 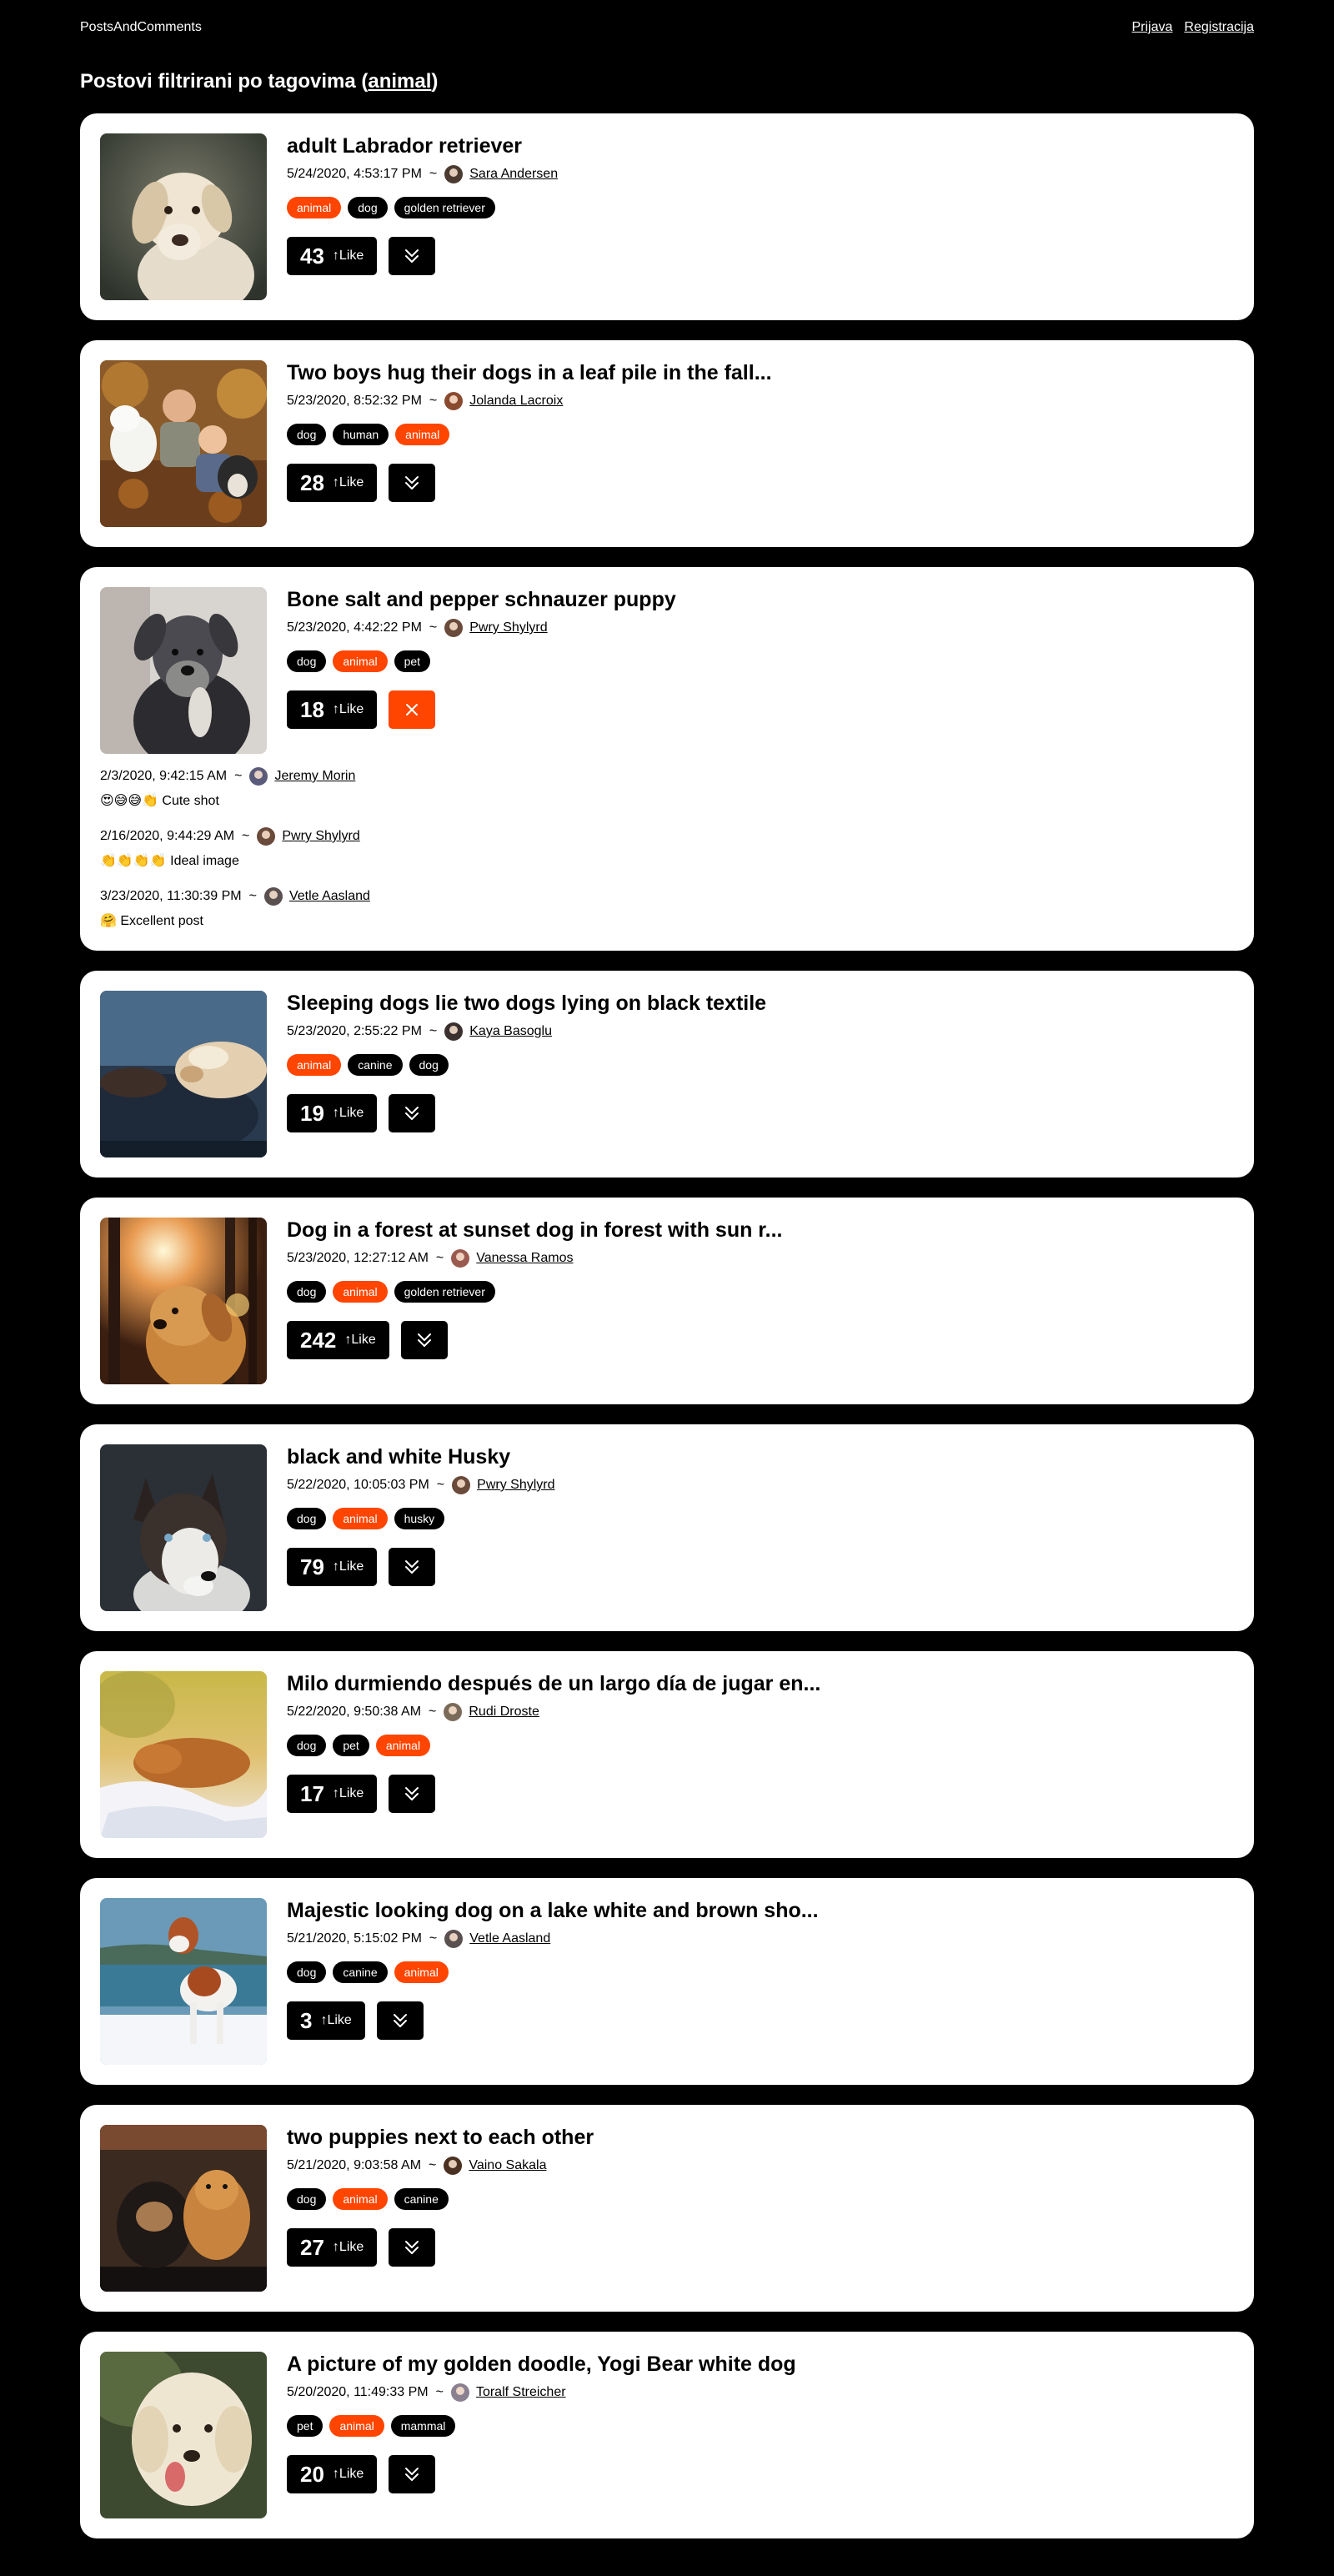 What do you see at coordinates (509, 1939) in the screenshot?
I see `author-link: Vetle Aasland` at bounding box center [509, 1939].